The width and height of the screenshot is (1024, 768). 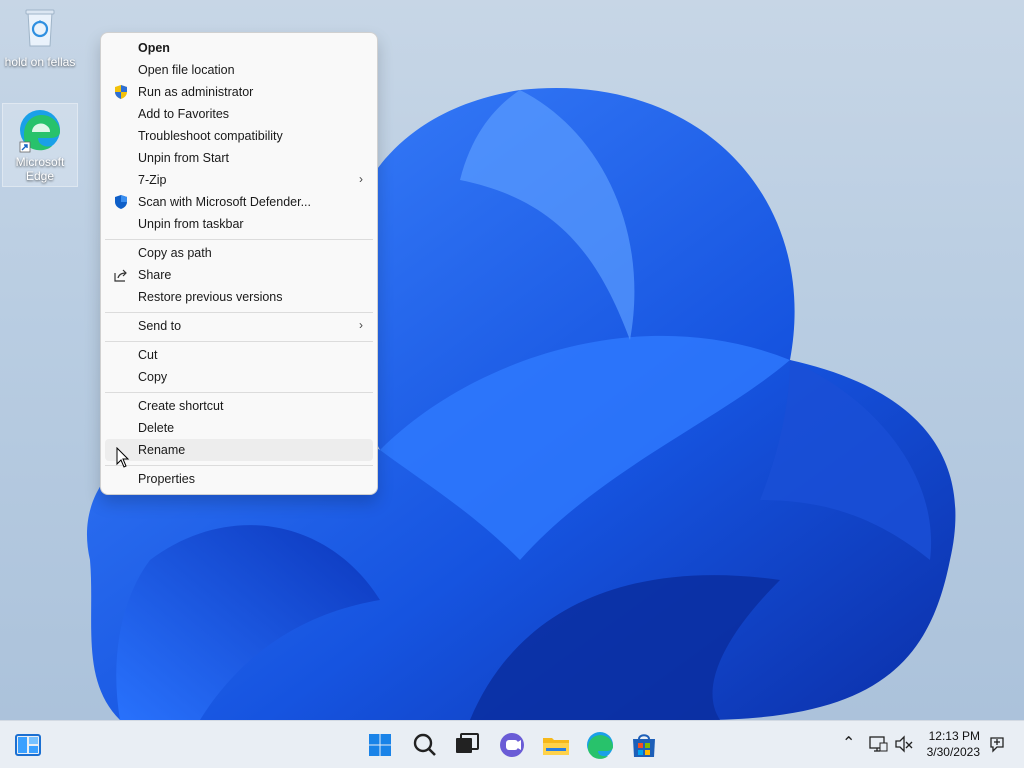 I want to click on edge-icon, so click(x=39, y=131).